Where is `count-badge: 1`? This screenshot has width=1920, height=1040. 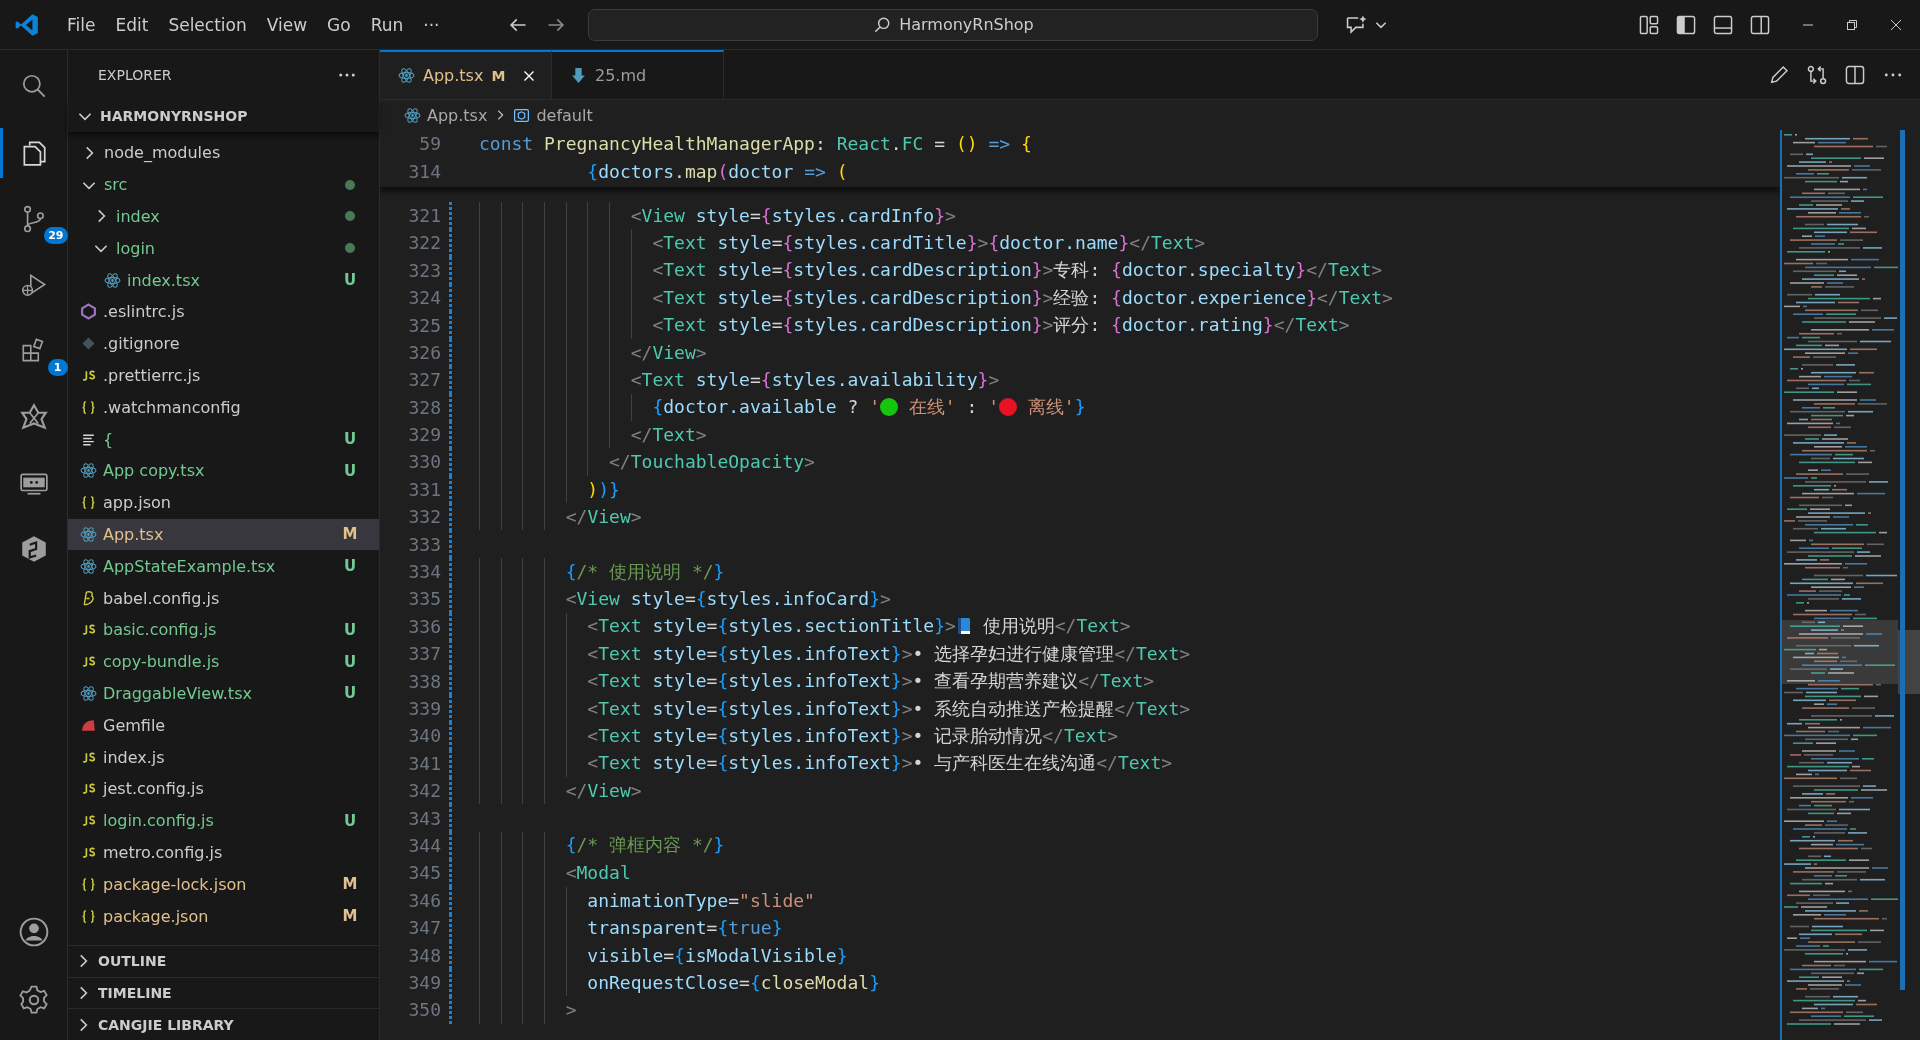
count-badge: 1 is located at coordinates (57, 367).